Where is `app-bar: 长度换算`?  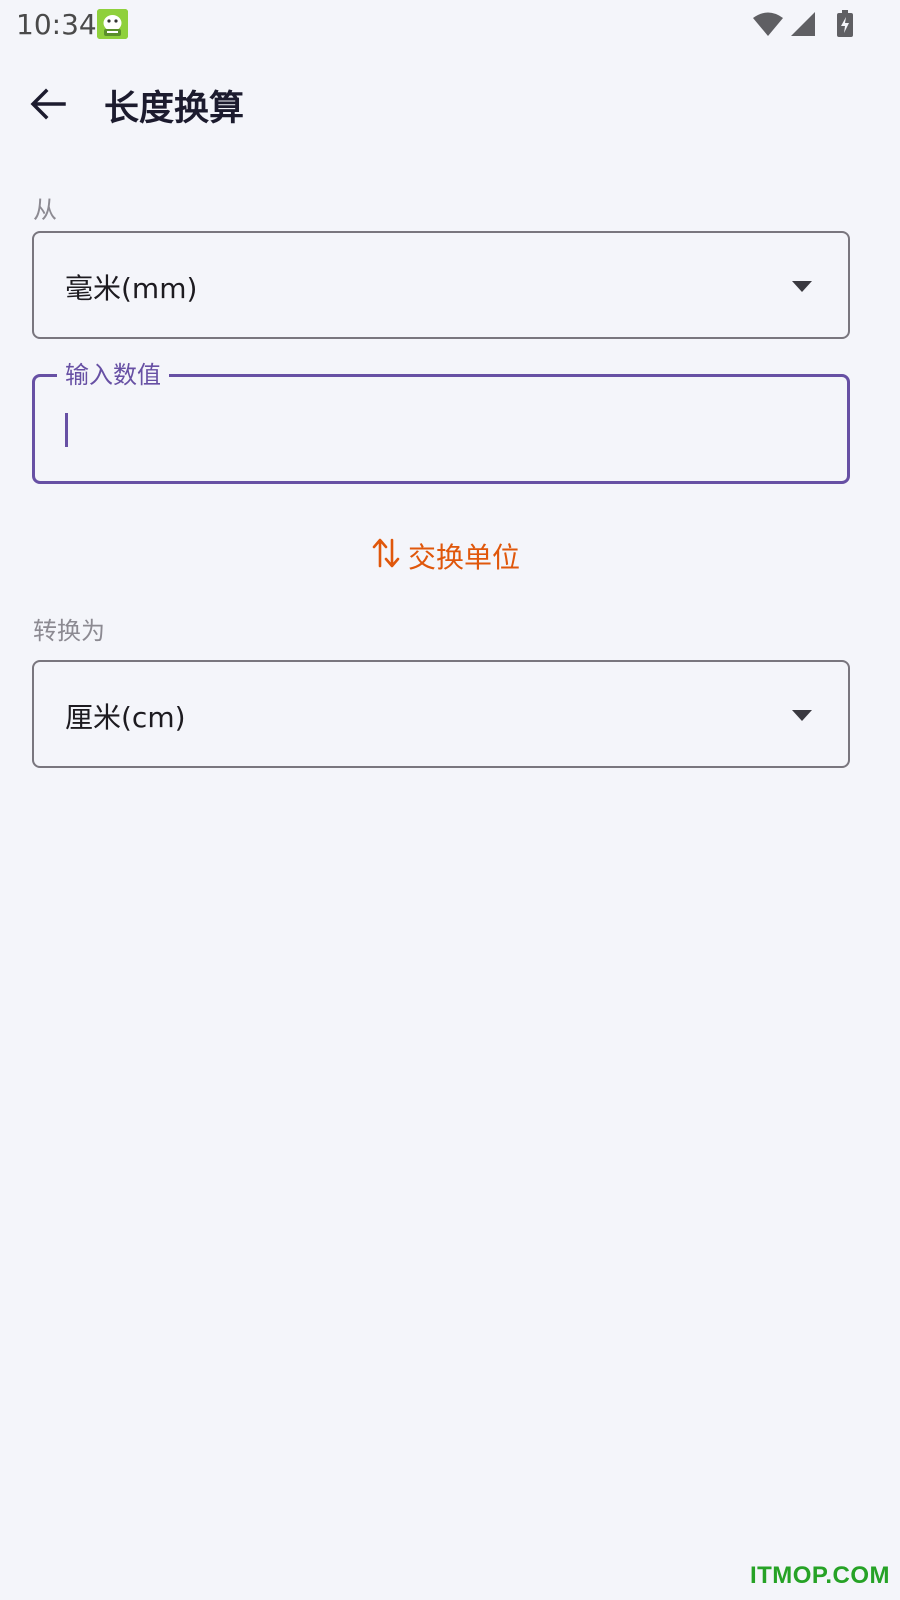 app-bar: 长度换算 is located at coordinates (450, 104).